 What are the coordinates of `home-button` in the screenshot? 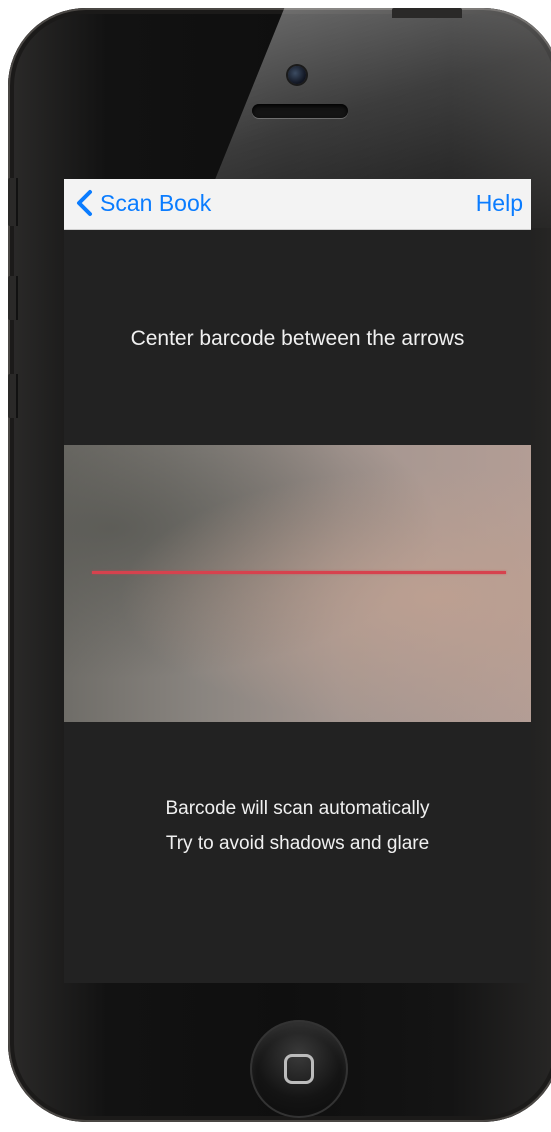 It's located at (299, 1069).